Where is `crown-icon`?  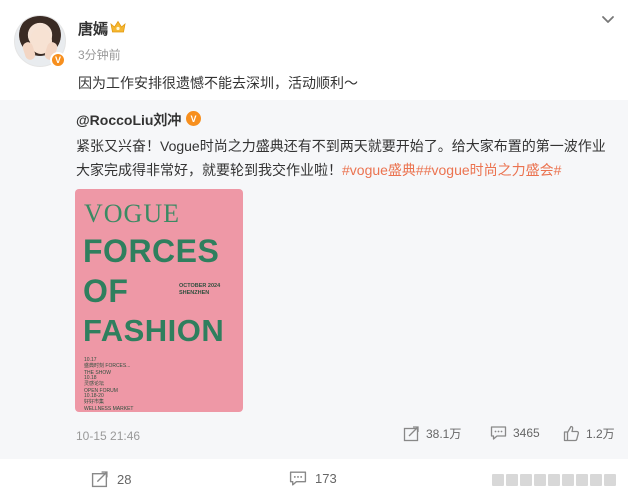
crown-icon is located at coordinates (118, 27).